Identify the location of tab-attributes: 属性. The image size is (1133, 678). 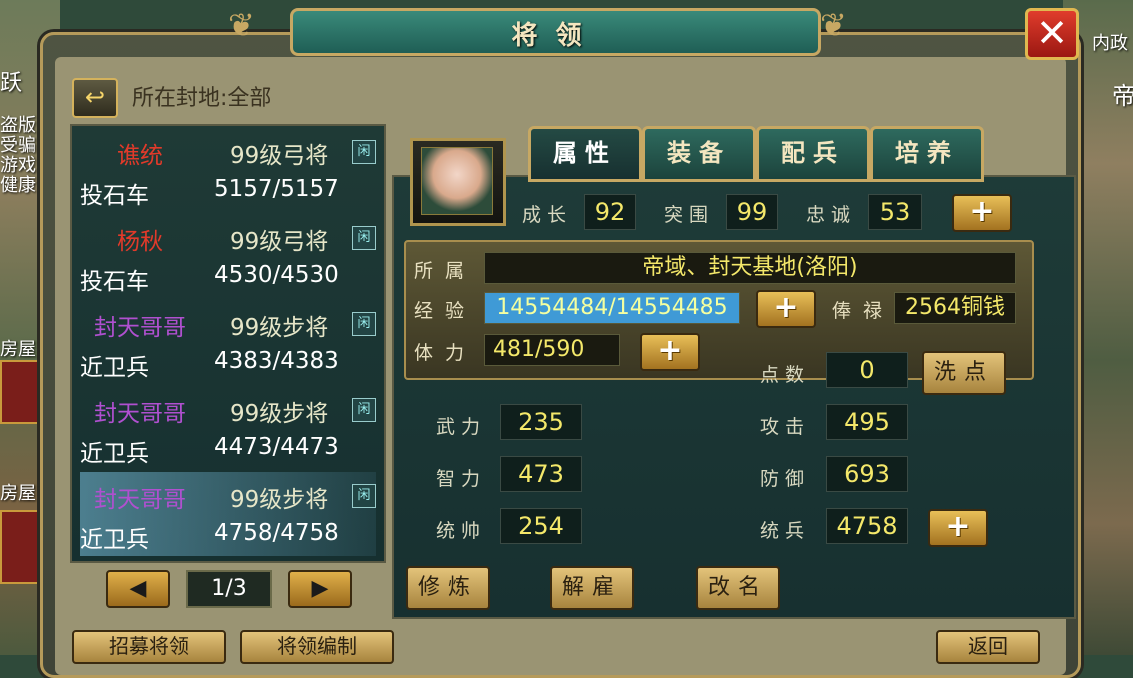
(585, 154).